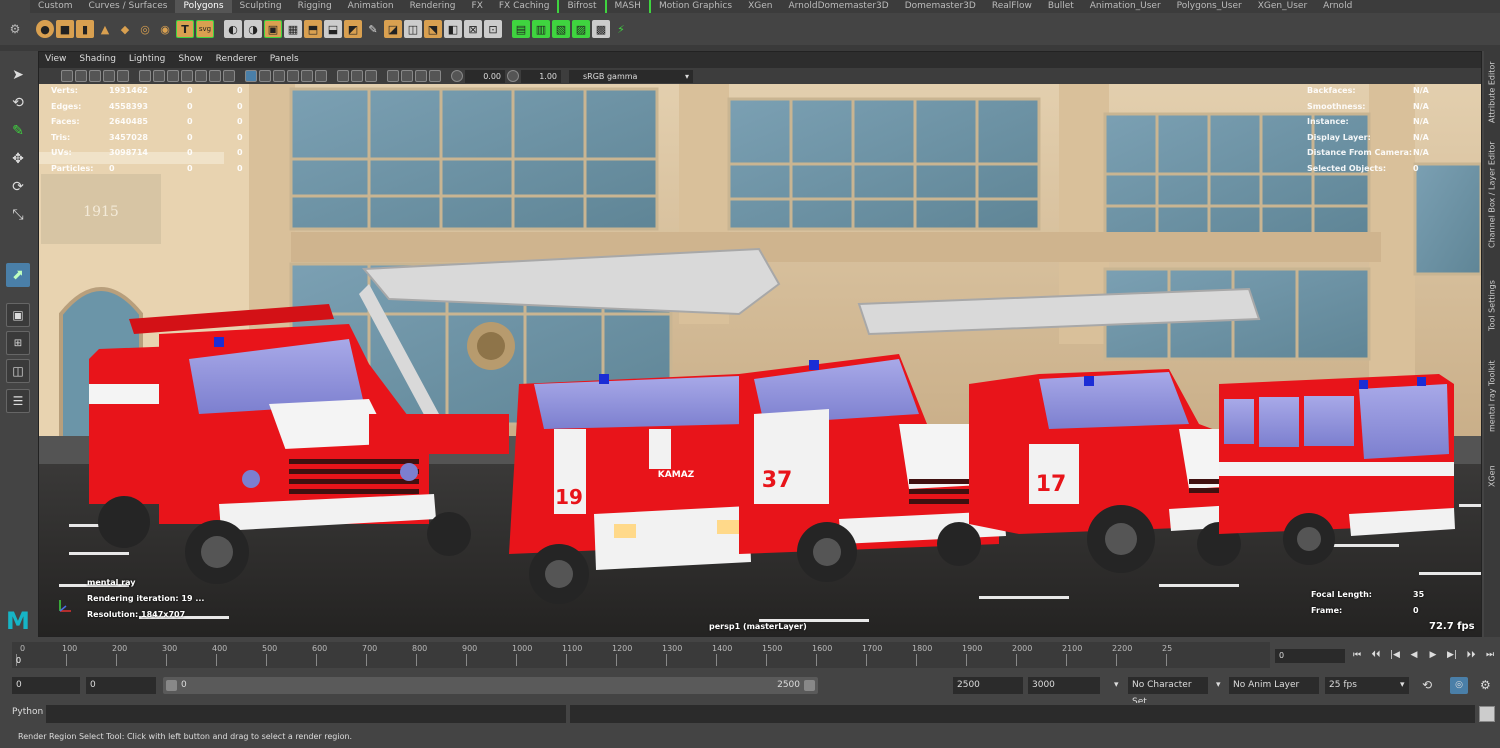 This screenshot has height=748, width=1500. Describe the element at coordinates (251, 76) in the screenshot. I see `wireframe-icon` at that location.